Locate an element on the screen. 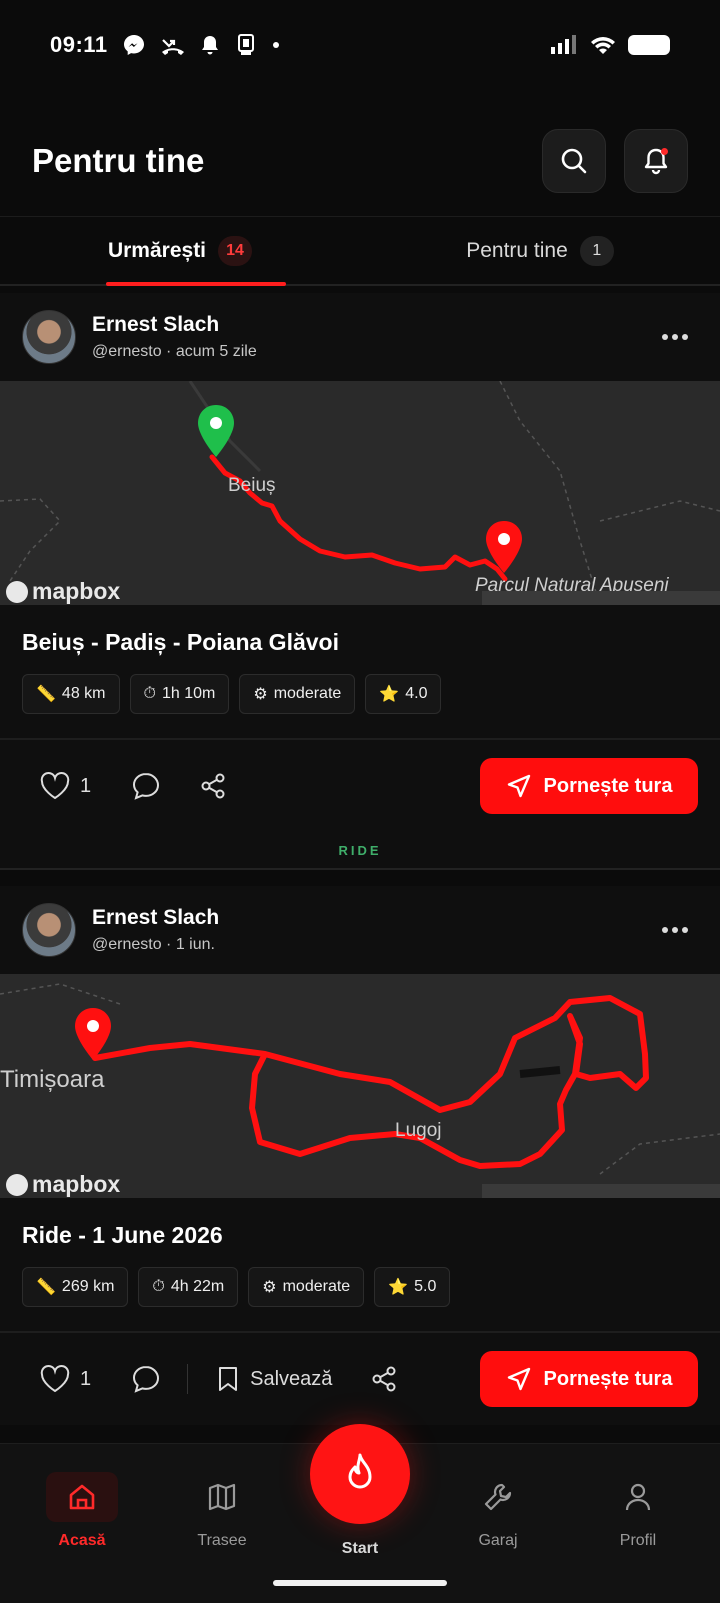 The width and height of the screenshot is (720, 1603). bottom-navigation: Acasă Trasee Start Garaj Profil is located at coordinates (360, 1513).